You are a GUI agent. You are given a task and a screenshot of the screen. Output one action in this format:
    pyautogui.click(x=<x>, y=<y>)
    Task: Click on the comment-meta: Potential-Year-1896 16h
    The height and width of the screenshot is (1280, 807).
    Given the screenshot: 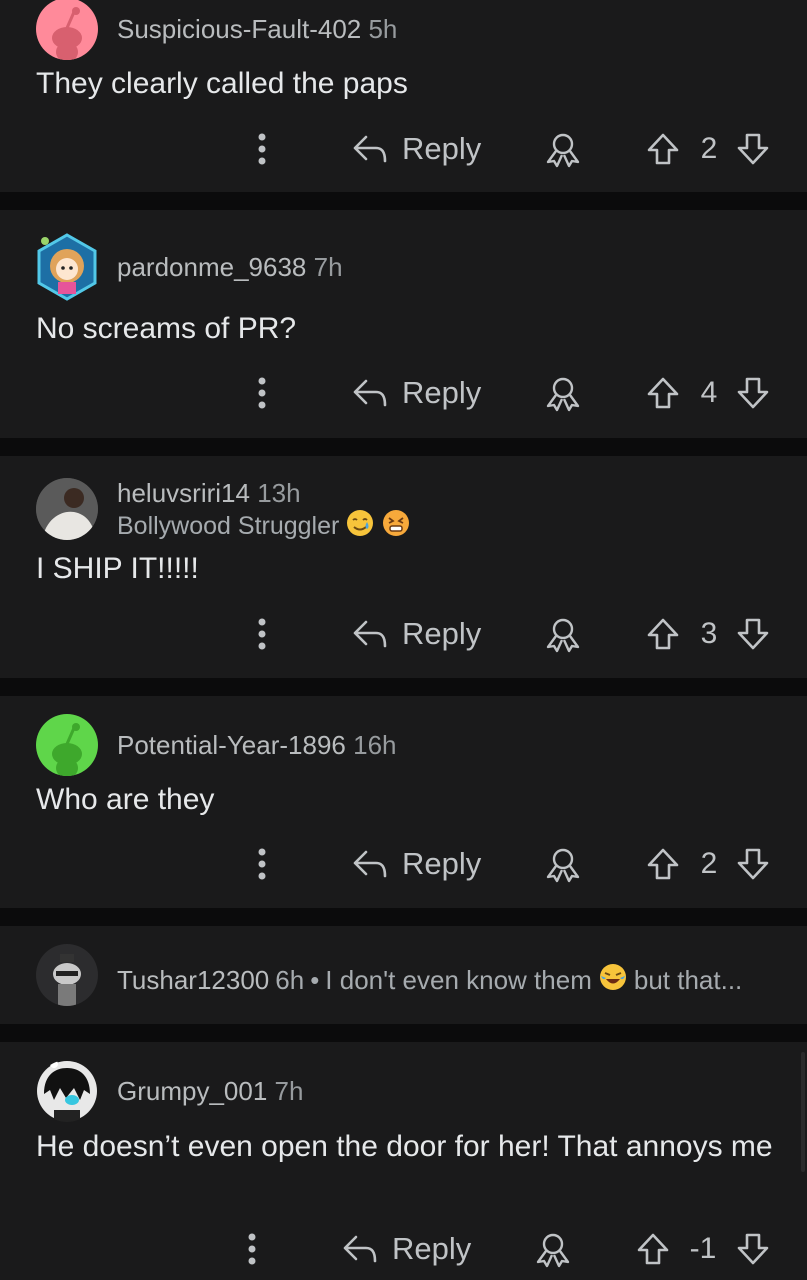 What is the action you would take?
    pyautogui.click(x=257, y=745)
    